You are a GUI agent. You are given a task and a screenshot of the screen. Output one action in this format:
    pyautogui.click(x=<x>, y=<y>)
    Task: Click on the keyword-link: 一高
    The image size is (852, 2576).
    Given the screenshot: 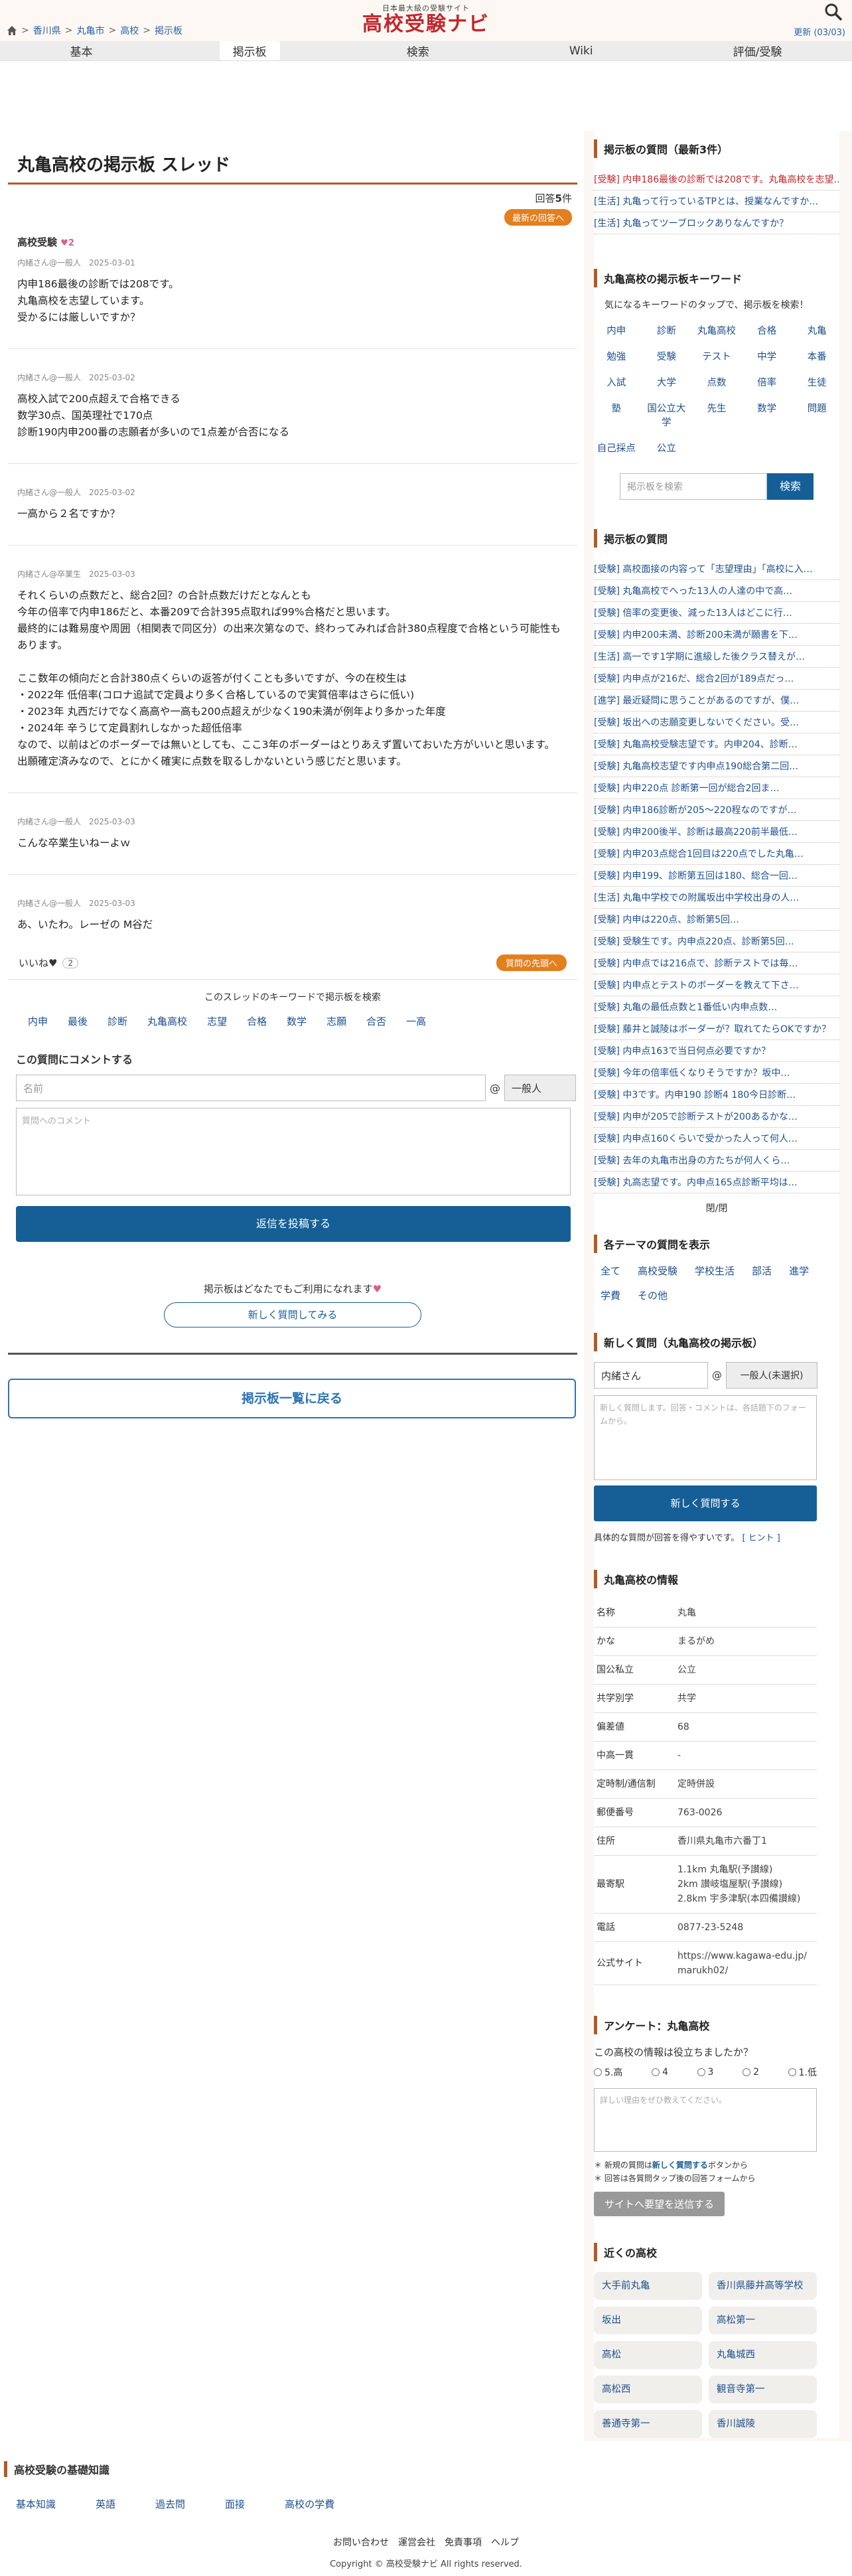 What is the action you would take?
    pyautogui.click(x=416, y=1021)
    